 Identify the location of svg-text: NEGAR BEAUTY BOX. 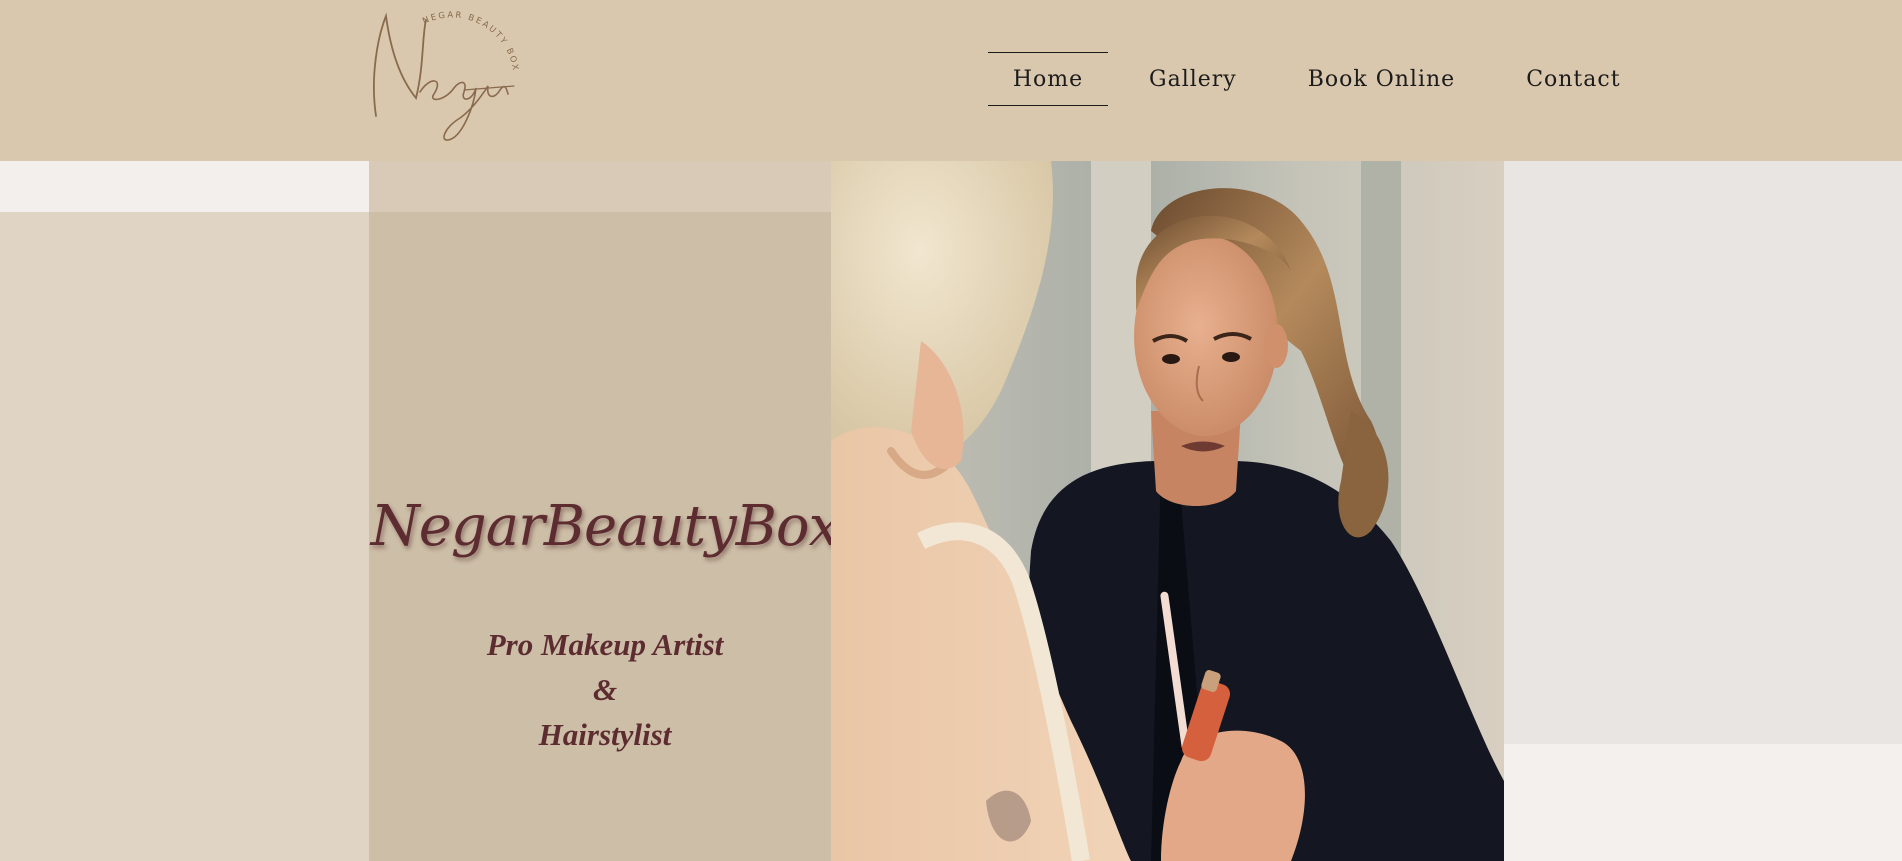
(470, 41).